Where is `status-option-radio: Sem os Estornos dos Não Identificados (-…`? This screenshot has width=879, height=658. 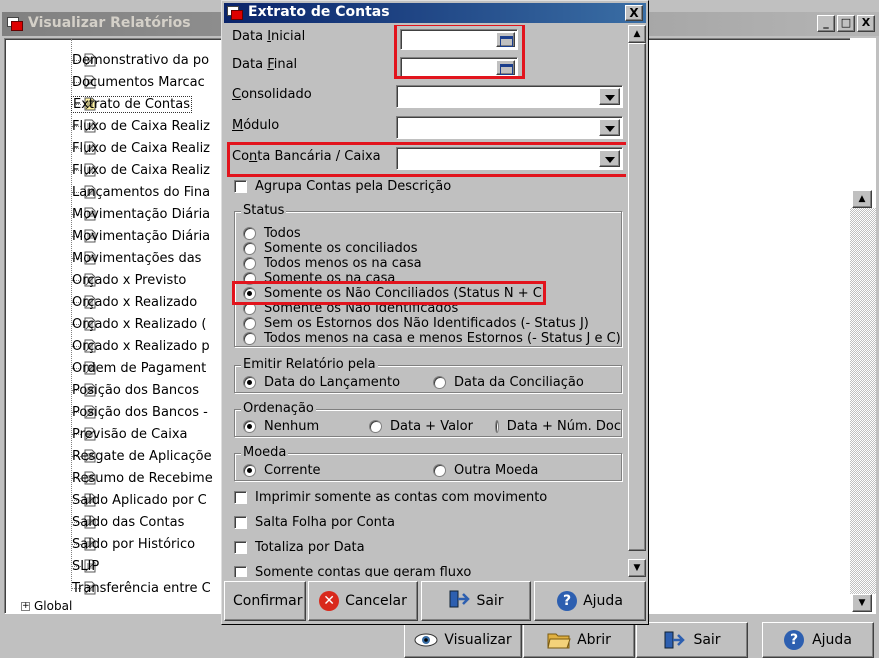
status-option-radio: Sem os Estornos dos Não Identificados (-… is located at coordinates (416, 323).